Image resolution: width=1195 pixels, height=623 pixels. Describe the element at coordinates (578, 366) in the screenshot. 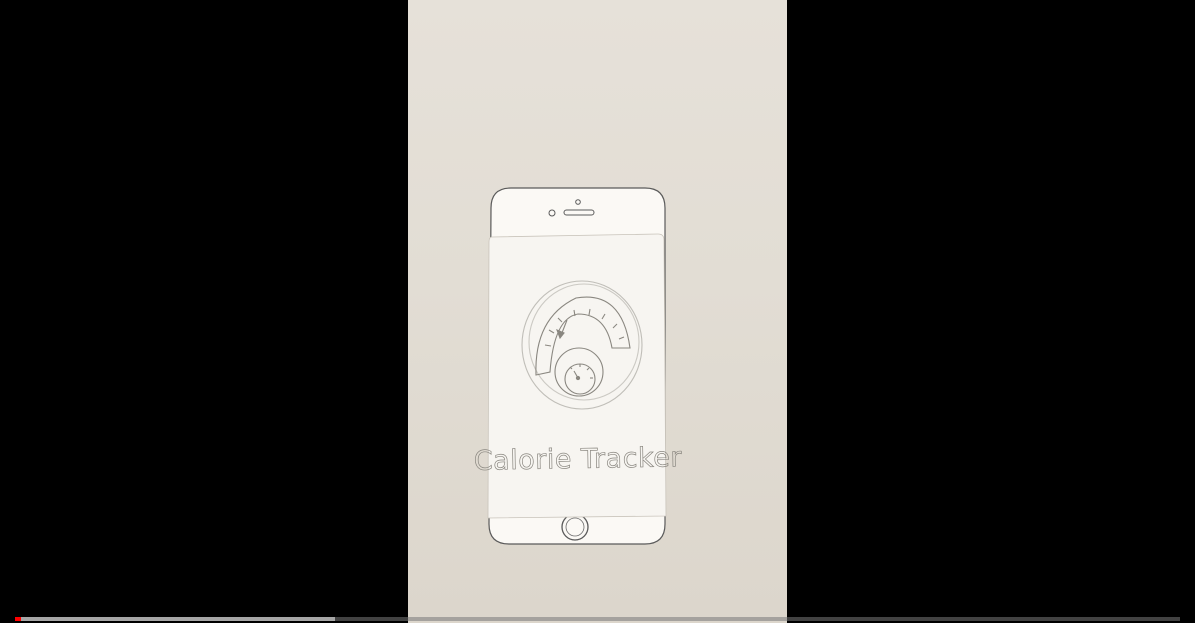

I see `paper-prototype-sketch: Calorie Tracker` at that location.